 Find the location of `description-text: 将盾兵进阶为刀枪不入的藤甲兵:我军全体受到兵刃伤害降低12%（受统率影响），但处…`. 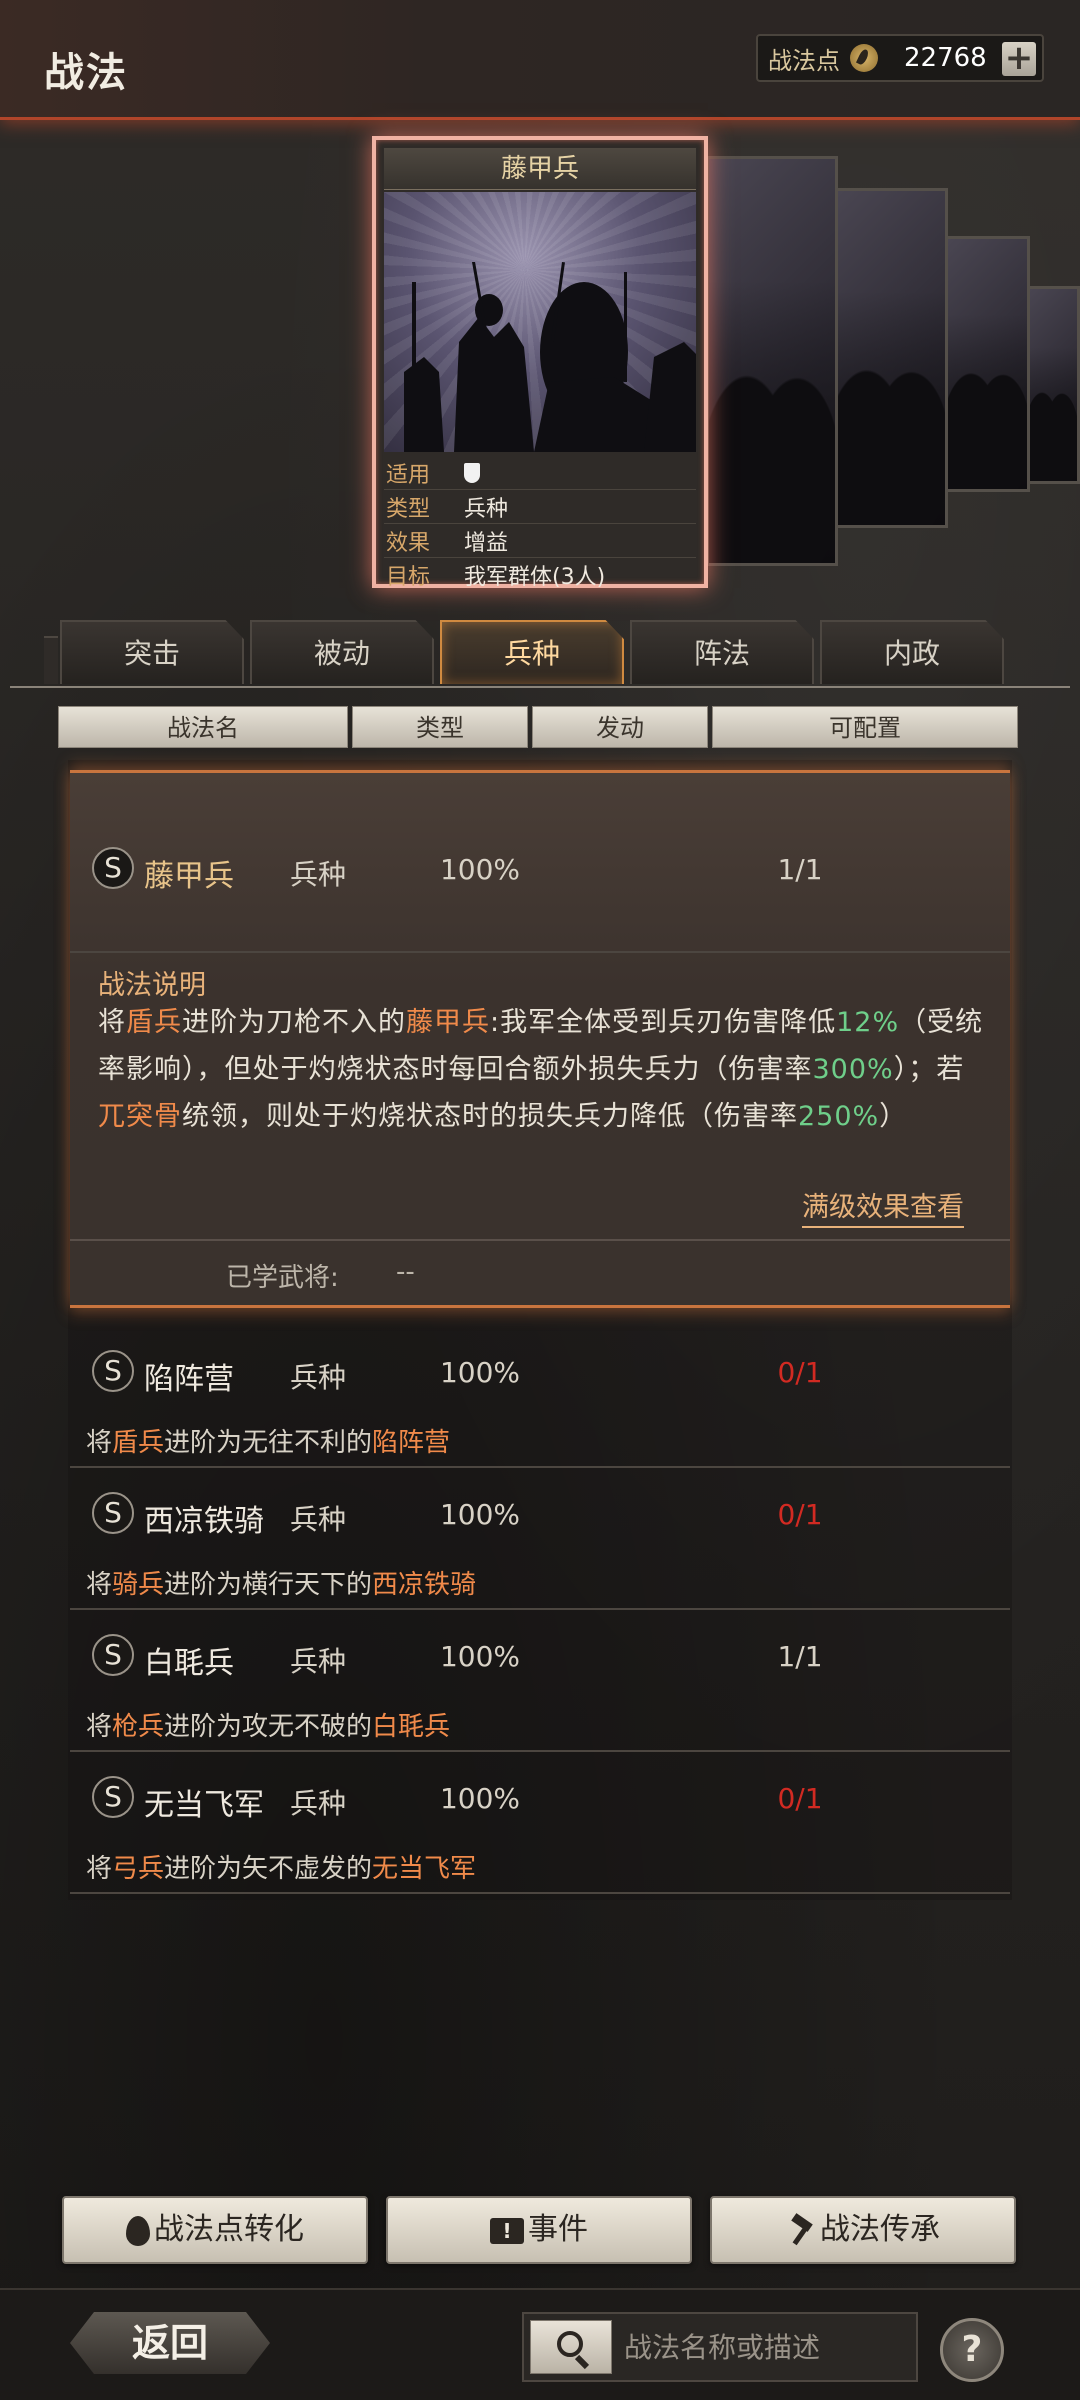

description-text: 将盾兵进阶为刀枪不入的藤甲兵:我军全体受到兵刃伤害降低12%（受统率影响），但处… is located at coordinates (543, 1069).